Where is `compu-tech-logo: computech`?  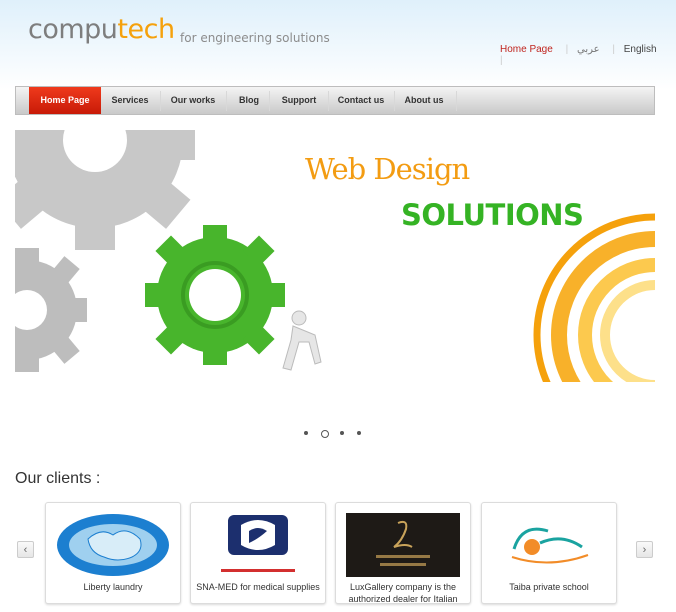
compu-tech-logo: computech is located at coordinates (101, 34).